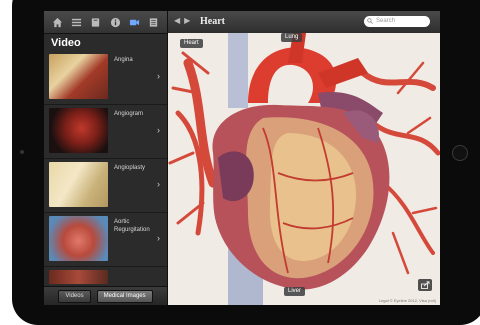 The image size is (480, 325). Describe the element at coordinates (191, 43) in the screenshot. I see `heart-label-tag: Heart` at that location.